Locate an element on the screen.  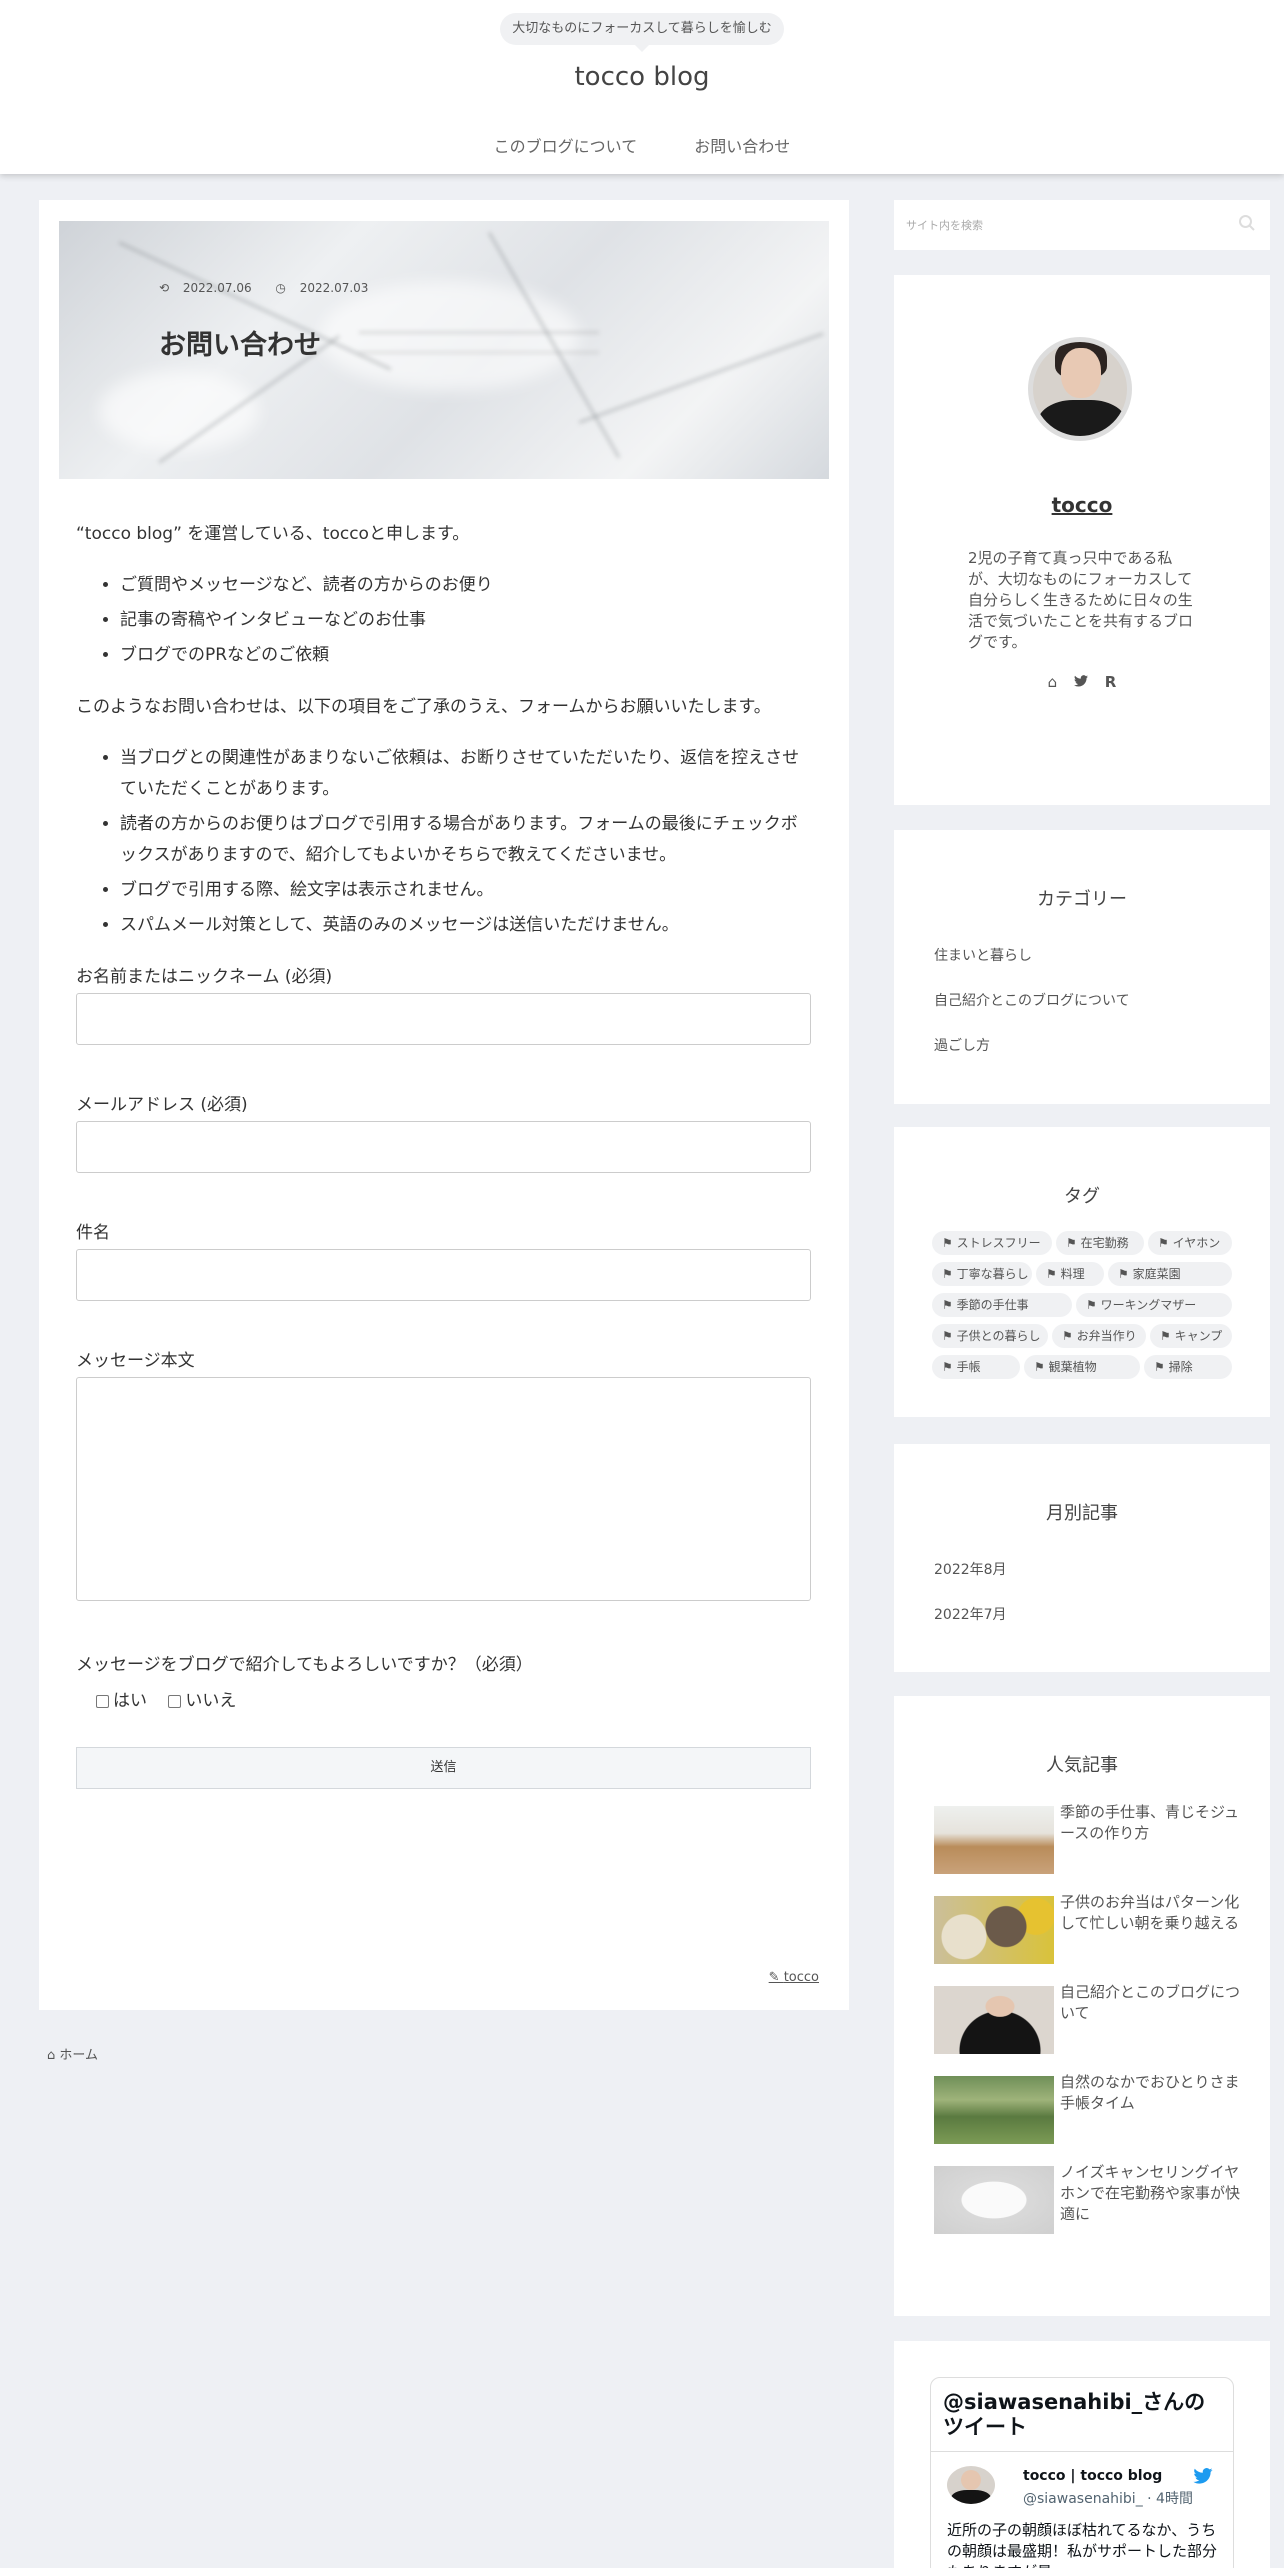
nav-item-about: このブログについて is located at coordinates (566, 145).